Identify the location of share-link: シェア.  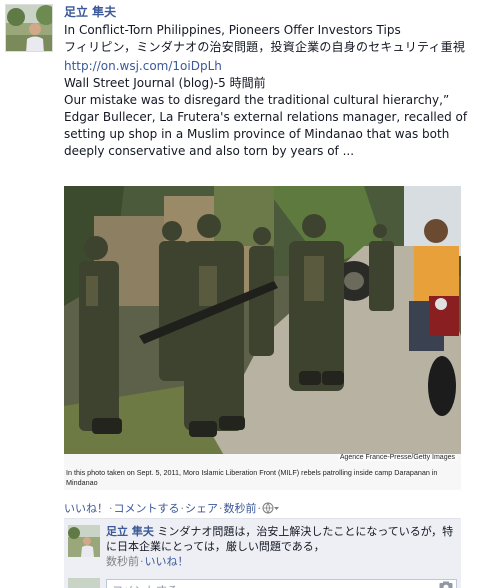
(201, 508).